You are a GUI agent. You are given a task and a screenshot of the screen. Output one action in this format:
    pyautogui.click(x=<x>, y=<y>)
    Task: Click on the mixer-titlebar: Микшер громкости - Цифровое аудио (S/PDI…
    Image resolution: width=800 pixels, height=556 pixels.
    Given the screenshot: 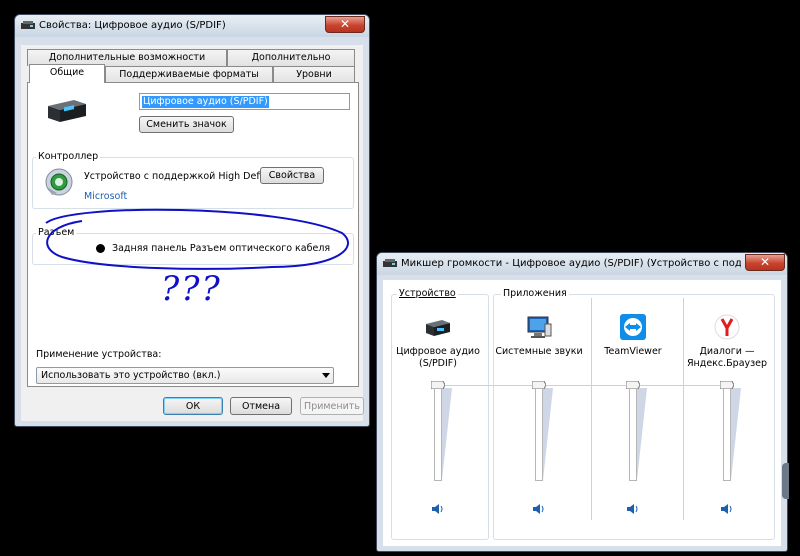 What is the action you would take?
    pyautogui.click(x=582, y=264)
    